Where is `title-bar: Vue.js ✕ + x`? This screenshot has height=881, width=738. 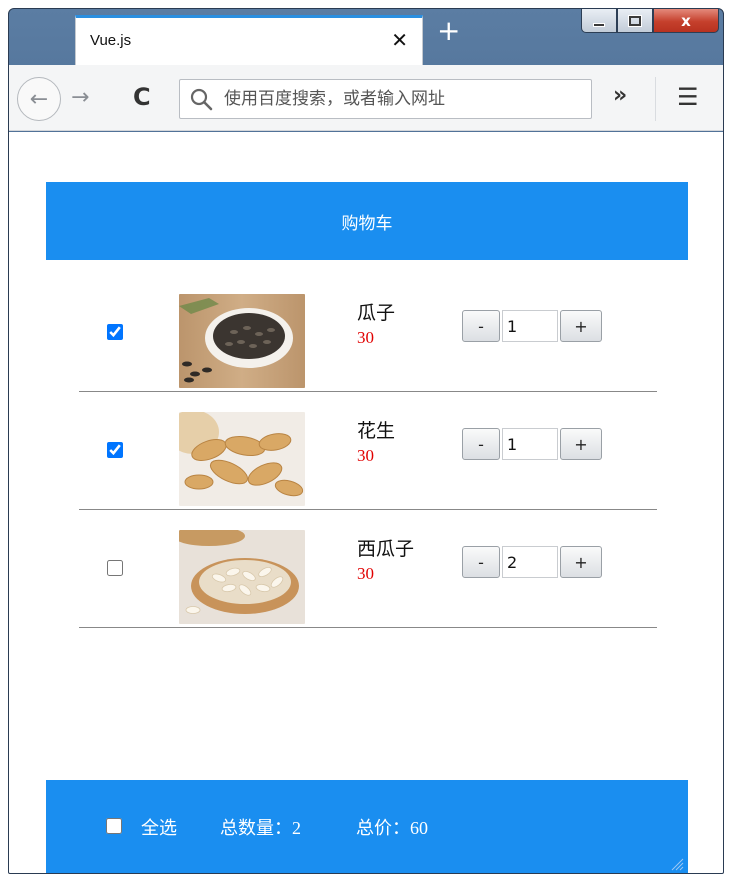
title-bar: Vue.js ✕ + x is located at coordinates (366, 37).